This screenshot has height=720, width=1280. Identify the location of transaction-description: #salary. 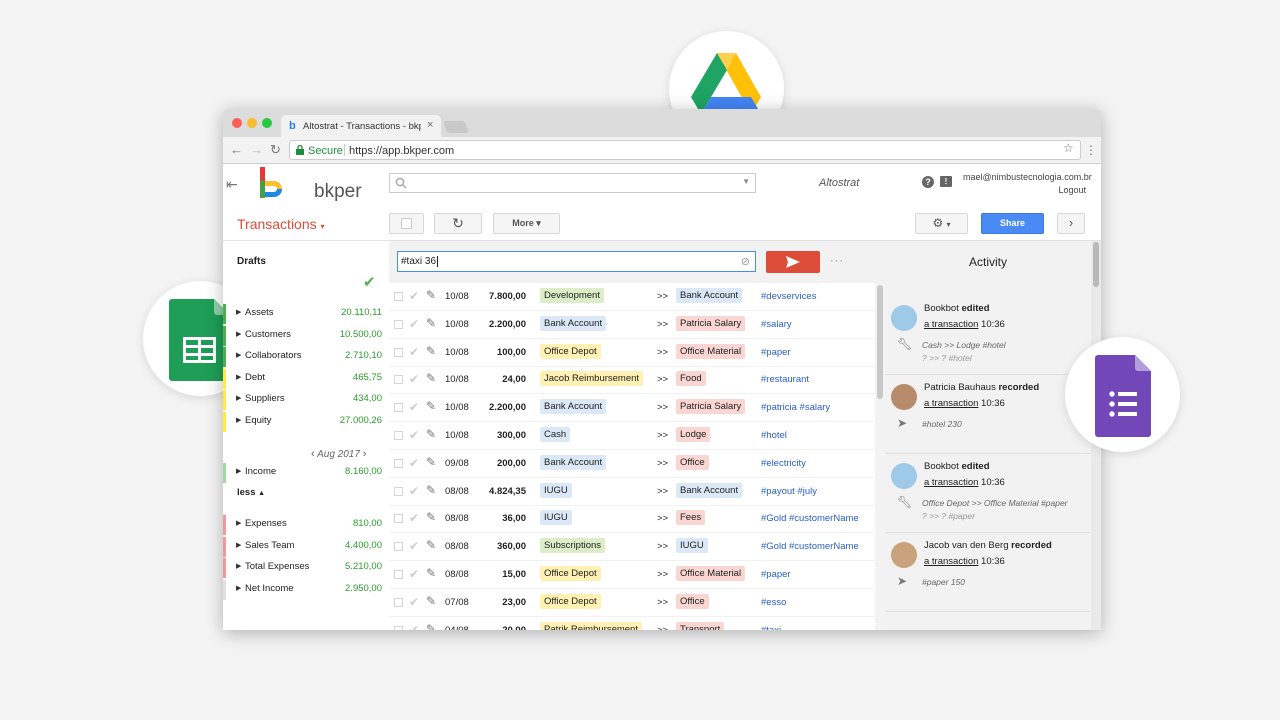
(776, 324).